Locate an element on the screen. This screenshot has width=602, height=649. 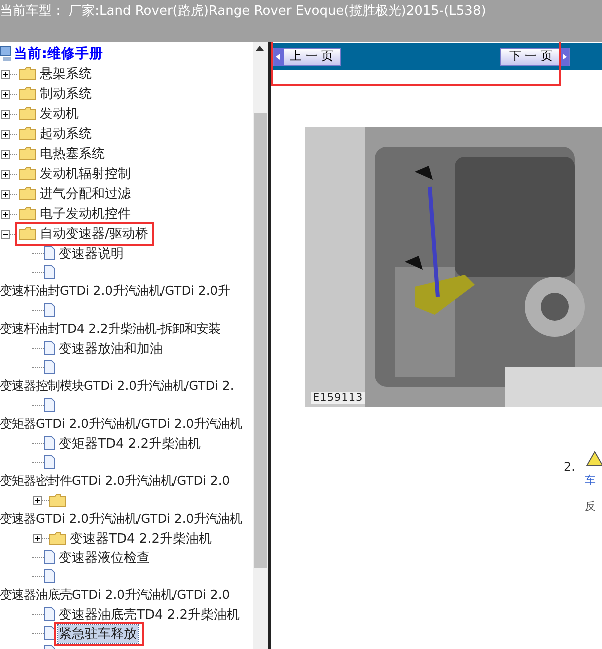
tree-item: 变矩器GTDi 2.0升汽油机/GTDi 2.0升汽油机 is located at coordinates (121, 424).